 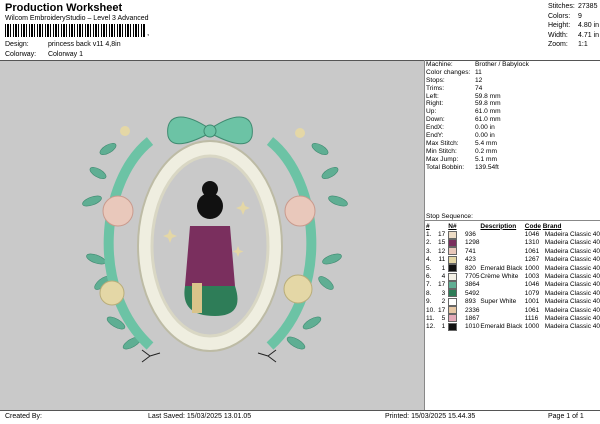 What do you see at coordinates (429, 235) in the screenshot?
I see `row-number: 1.` at bounding box center [429, 235].